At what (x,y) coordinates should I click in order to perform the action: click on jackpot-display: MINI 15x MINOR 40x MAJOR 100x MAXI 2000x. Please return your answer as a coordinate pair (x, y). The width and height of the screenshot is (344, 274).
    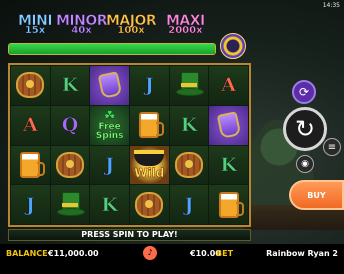
    Looking at the image, I should click on (123, 28).